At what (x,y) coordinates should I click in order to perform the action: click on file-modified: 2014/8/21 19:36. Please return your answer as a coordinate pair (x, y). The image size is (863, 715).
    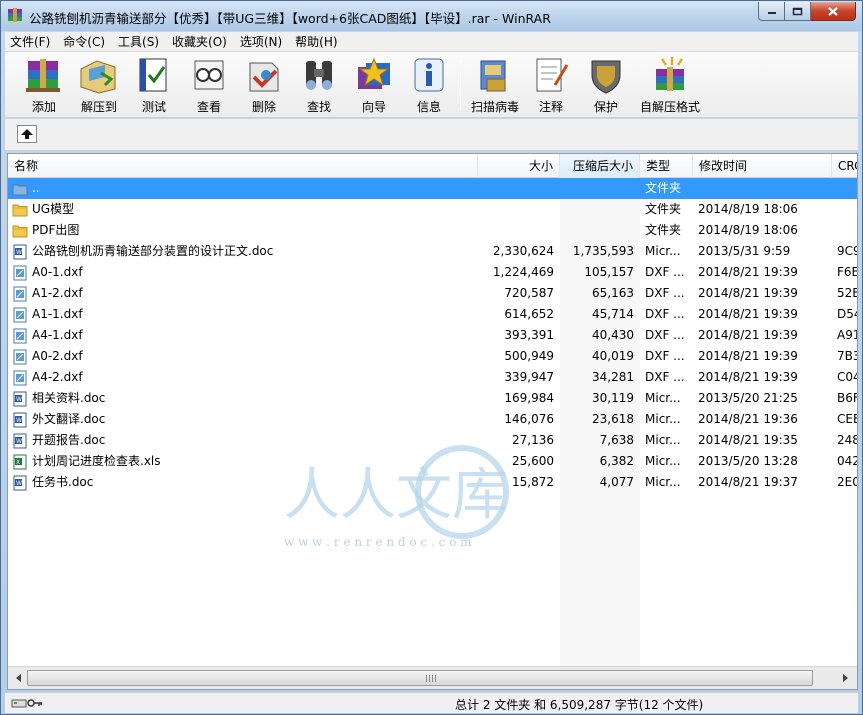
    Looking at the image, I should click on (748, 419).